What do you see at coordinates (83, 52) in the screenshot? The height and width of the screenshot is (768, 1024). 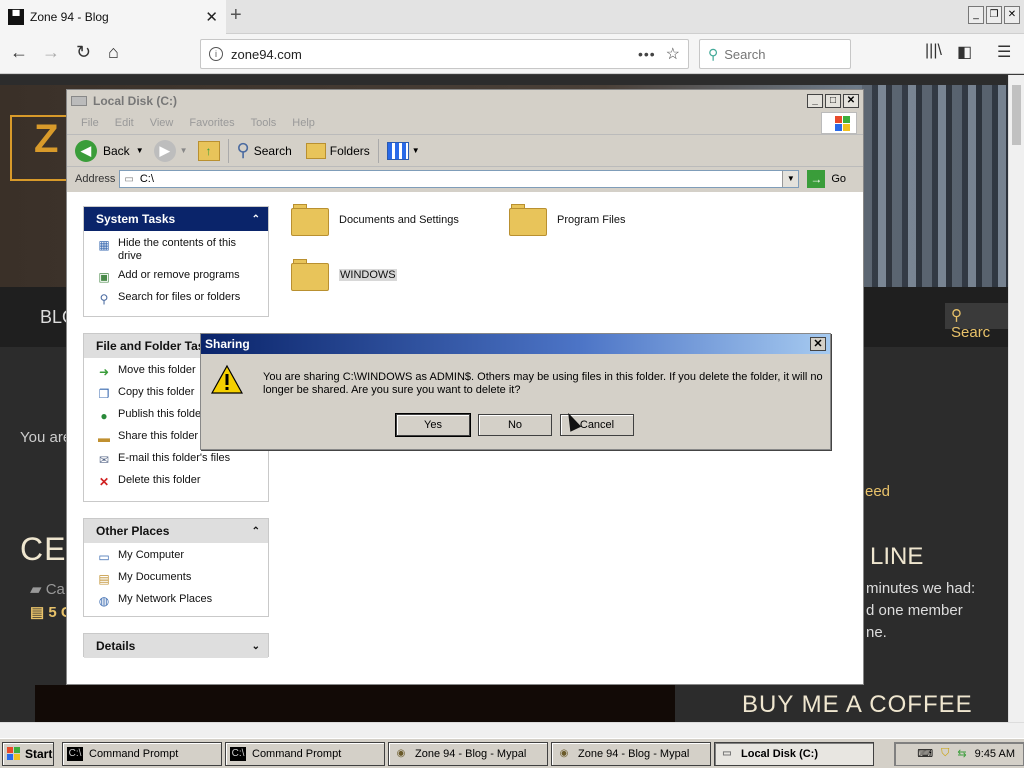 I see `reload-icon: ↻` at bounding box center [83, 52].